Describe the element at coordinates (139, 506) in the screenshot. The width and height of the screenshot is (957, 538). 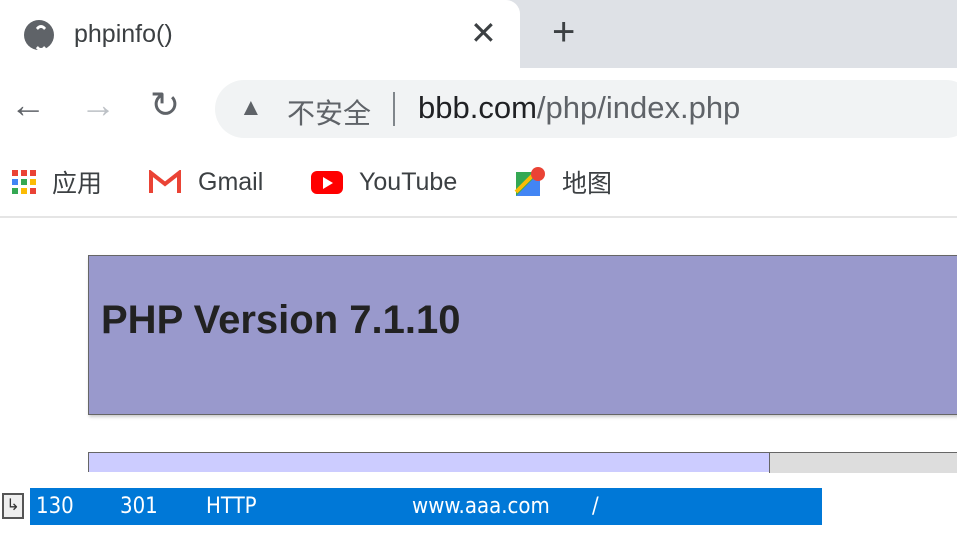
I see `session-status: 301` at that location.